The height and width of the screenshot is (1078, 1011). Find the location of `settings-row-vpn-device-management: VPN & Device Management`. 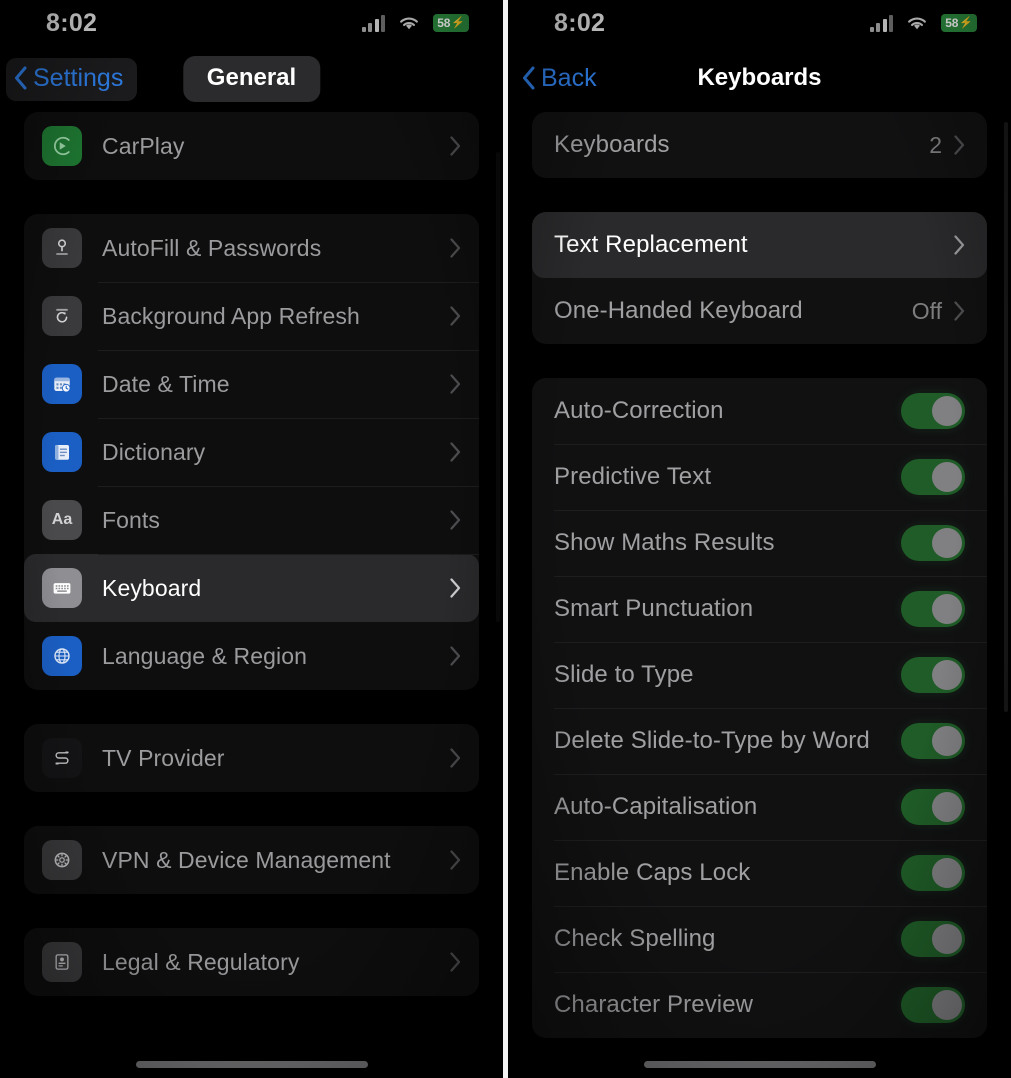

settings-row-vpn-device-management: VPN & Device Management is located at coordinates (251, 860).